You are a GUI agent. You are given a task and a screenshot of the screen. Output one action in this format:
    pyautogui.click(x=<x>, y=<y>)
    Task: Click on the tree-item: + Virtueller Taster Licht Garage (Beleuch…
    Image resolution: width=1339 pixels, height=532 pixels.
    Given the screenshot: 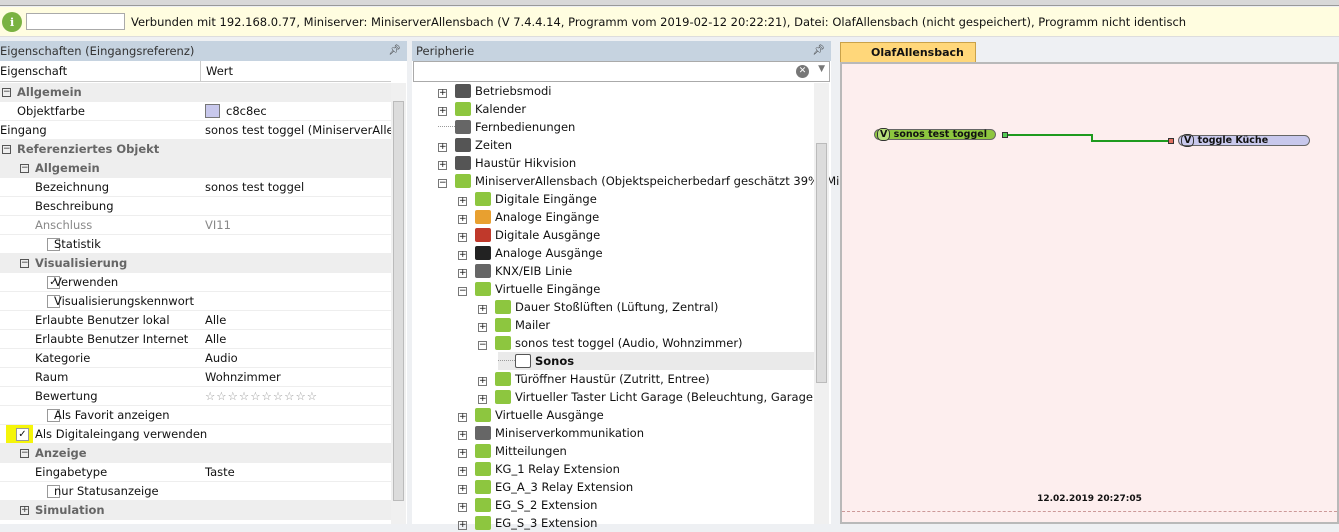 What is the action you would take?
    pyautogui.click(x=647, y=397)
    